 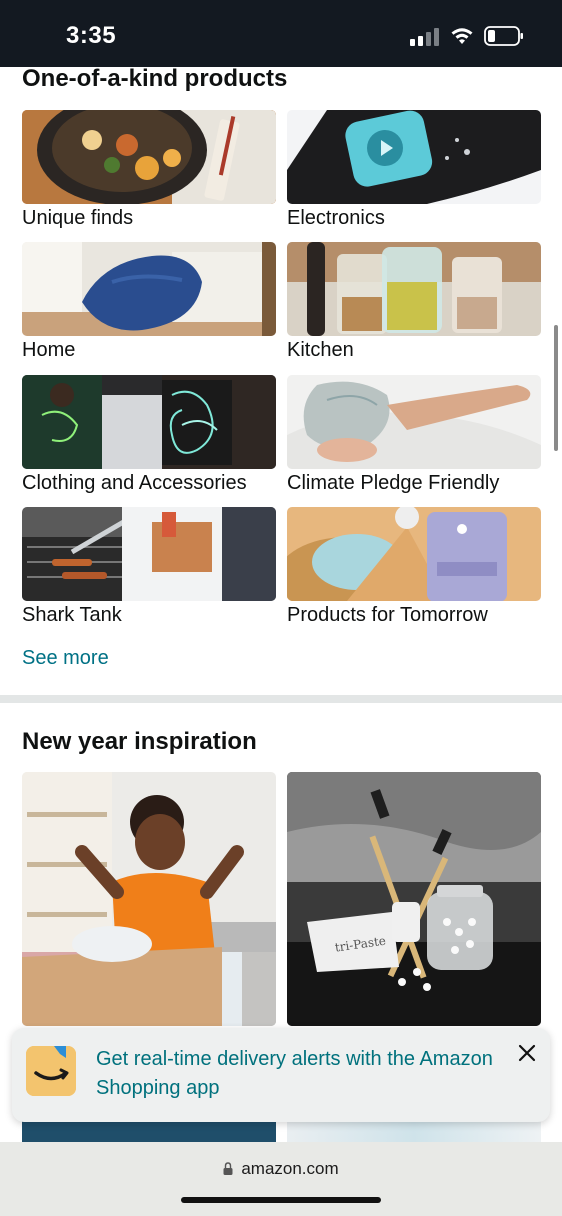 I want to click on section-title-one-of-a-kind: One-of-a-kind products, so click(x=155, y=78).